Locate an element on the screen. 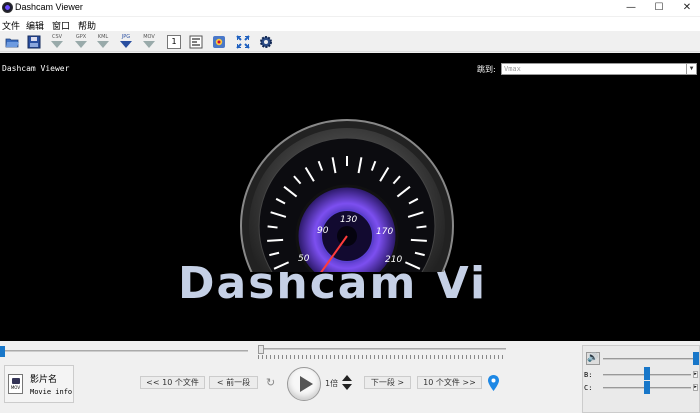  close-button: ✕ is located at coordinates (686, 8).